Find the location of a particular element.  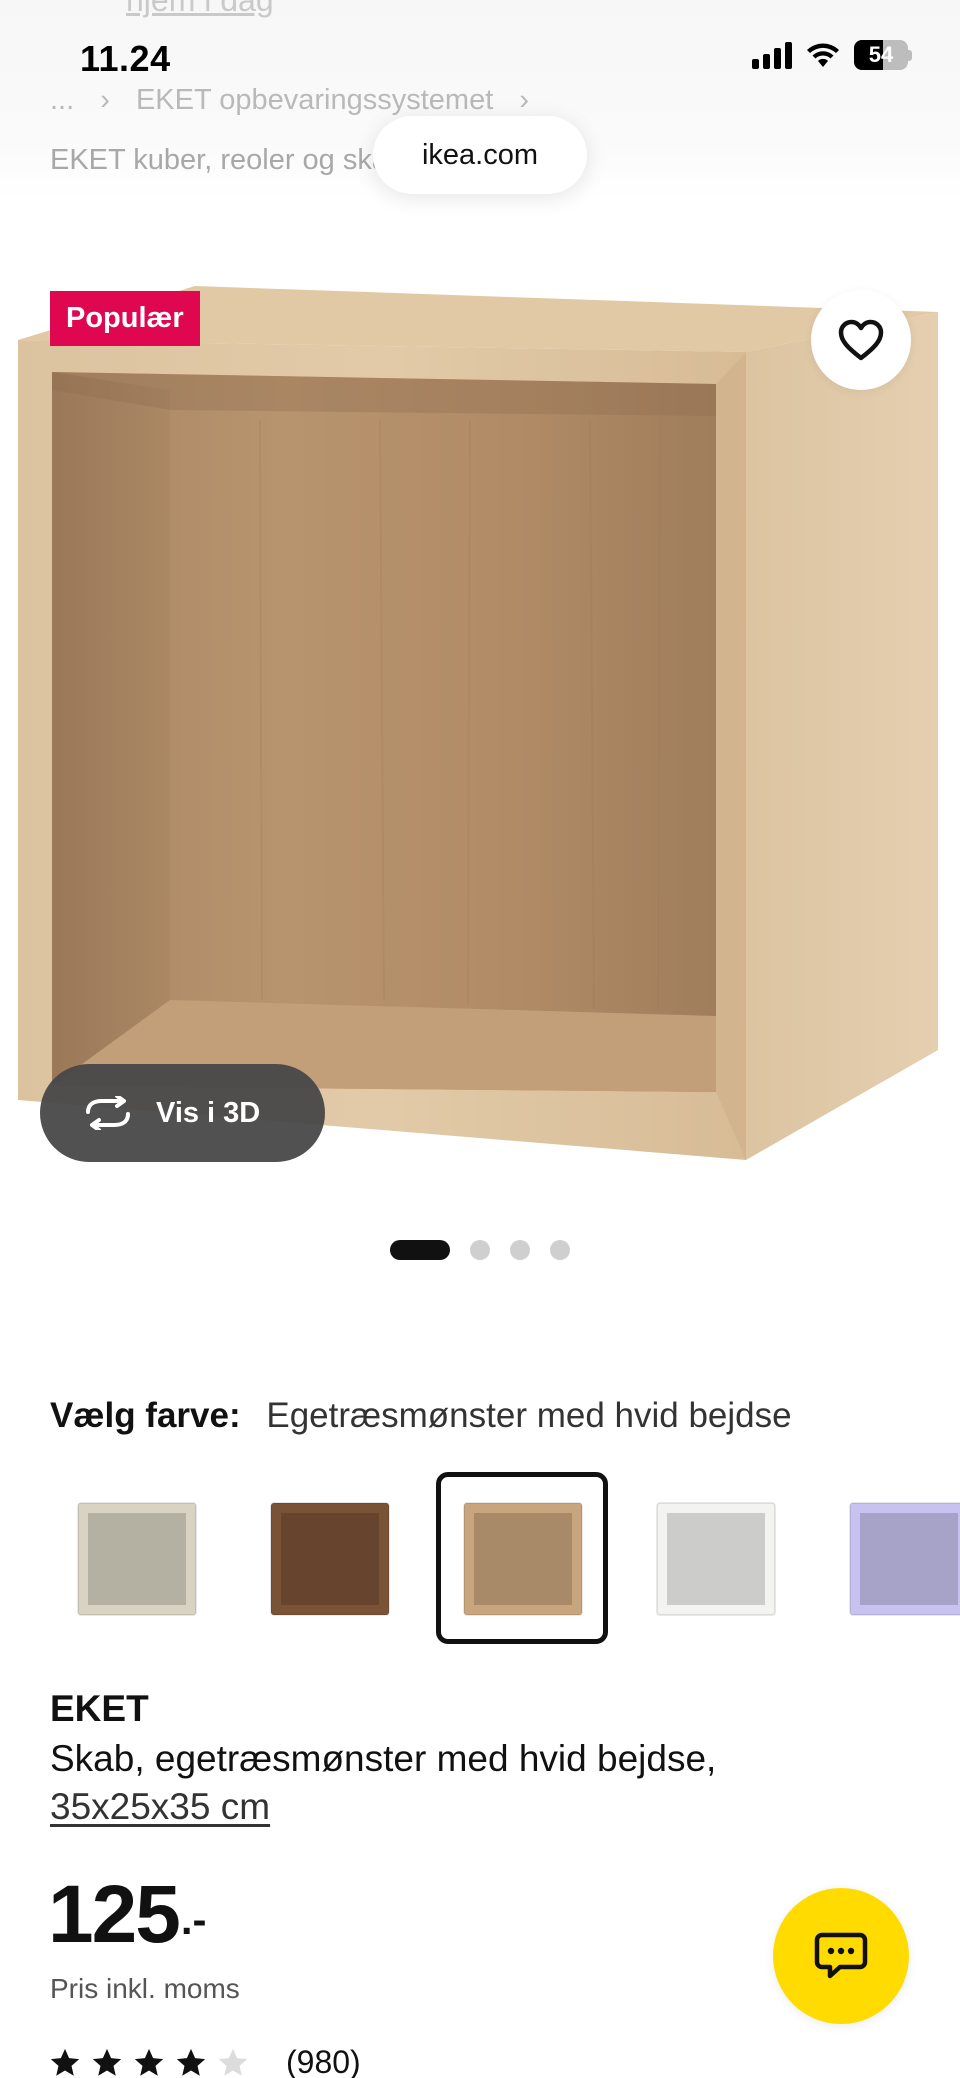

rotate-3d-icon is located at coordinates (108, 1113).